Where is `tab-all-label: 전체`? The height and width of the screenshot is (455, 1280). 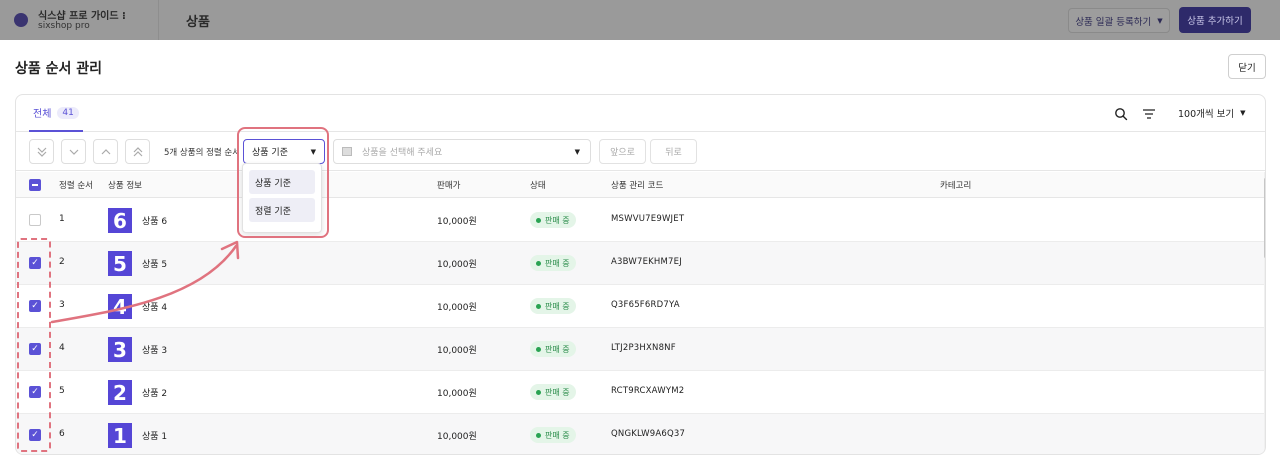
tab-all-label: 전체 is located at coordinates (42, 114).